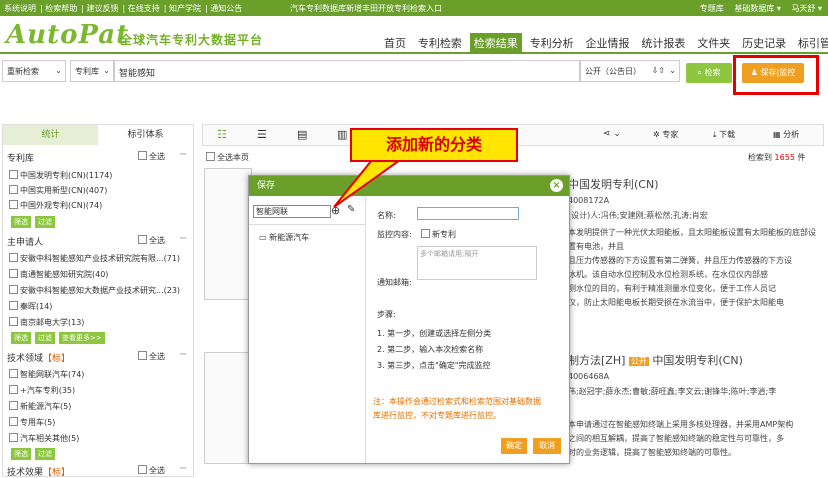 The width and height of the screenshot is (828, 478). What do you see at coordinates (222, 134) in the screenshot?
I see `grid-view-icon: ☷` at bounding box center [222, 134].